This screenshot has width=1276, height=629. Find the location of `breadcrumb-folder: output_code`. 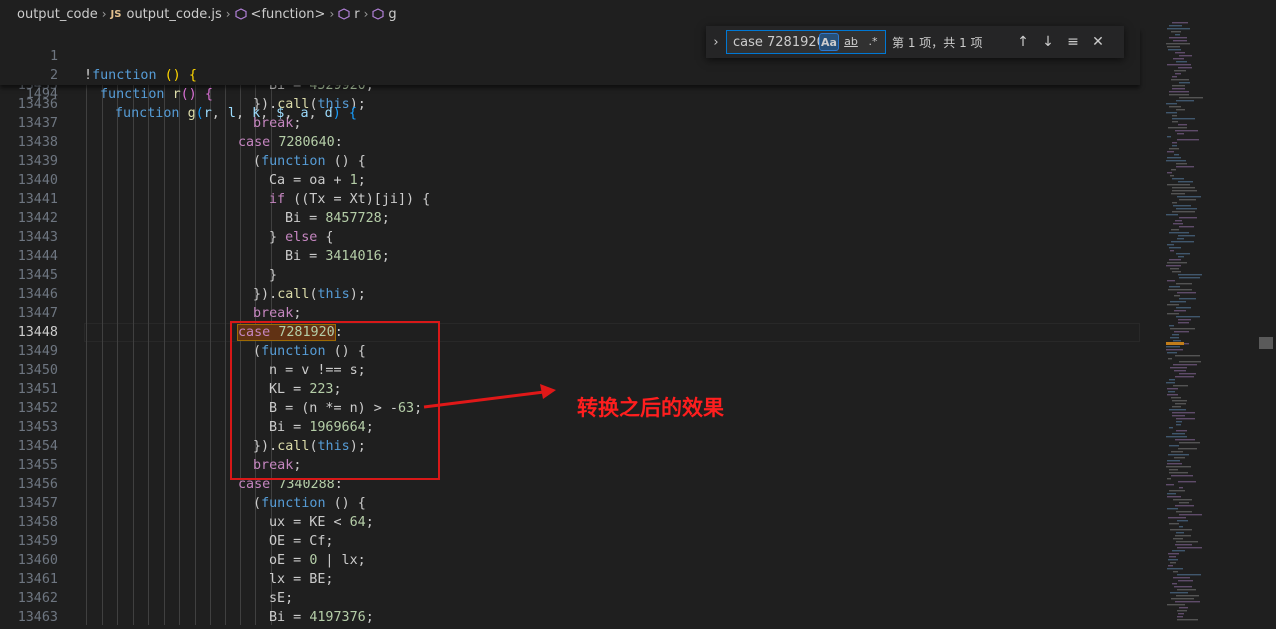

breadcrumb-folder: output_code is located at coordinates (57, 14).